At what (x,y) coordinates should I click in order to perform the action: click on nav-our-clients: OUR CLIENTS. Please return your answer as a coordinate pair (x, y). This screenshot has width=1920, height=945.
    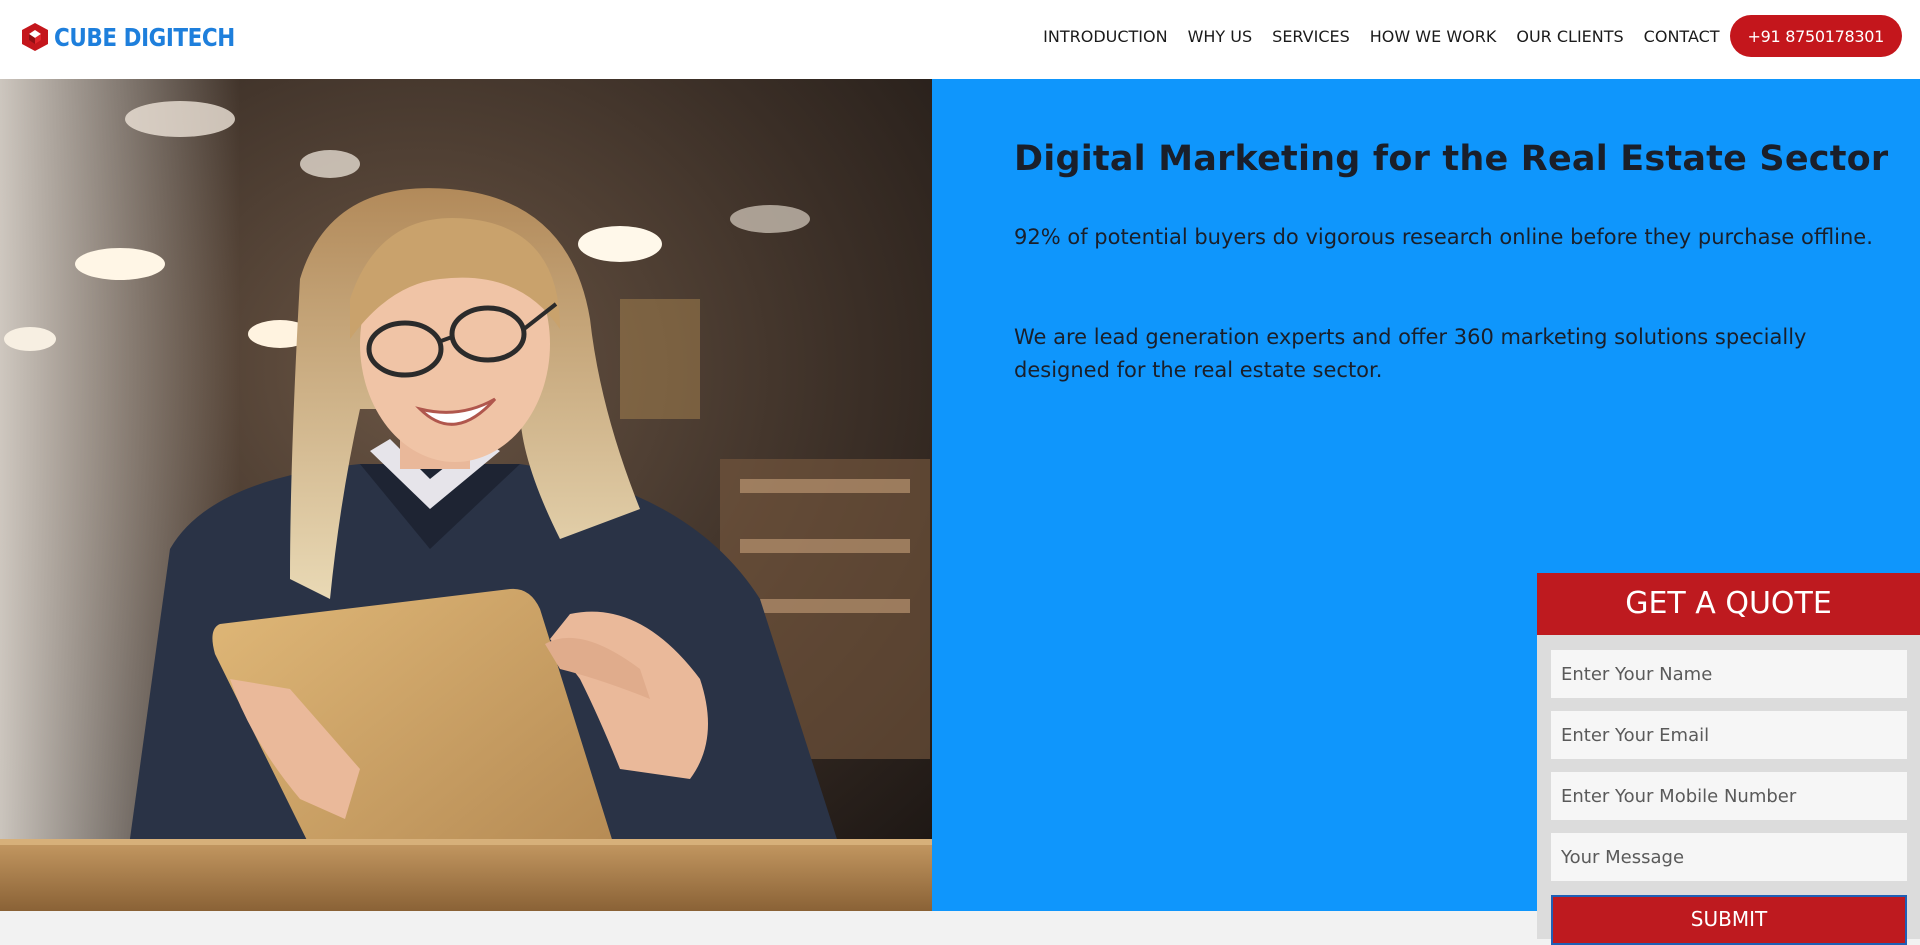
    Looking at the image, I should click on (1569, 36).